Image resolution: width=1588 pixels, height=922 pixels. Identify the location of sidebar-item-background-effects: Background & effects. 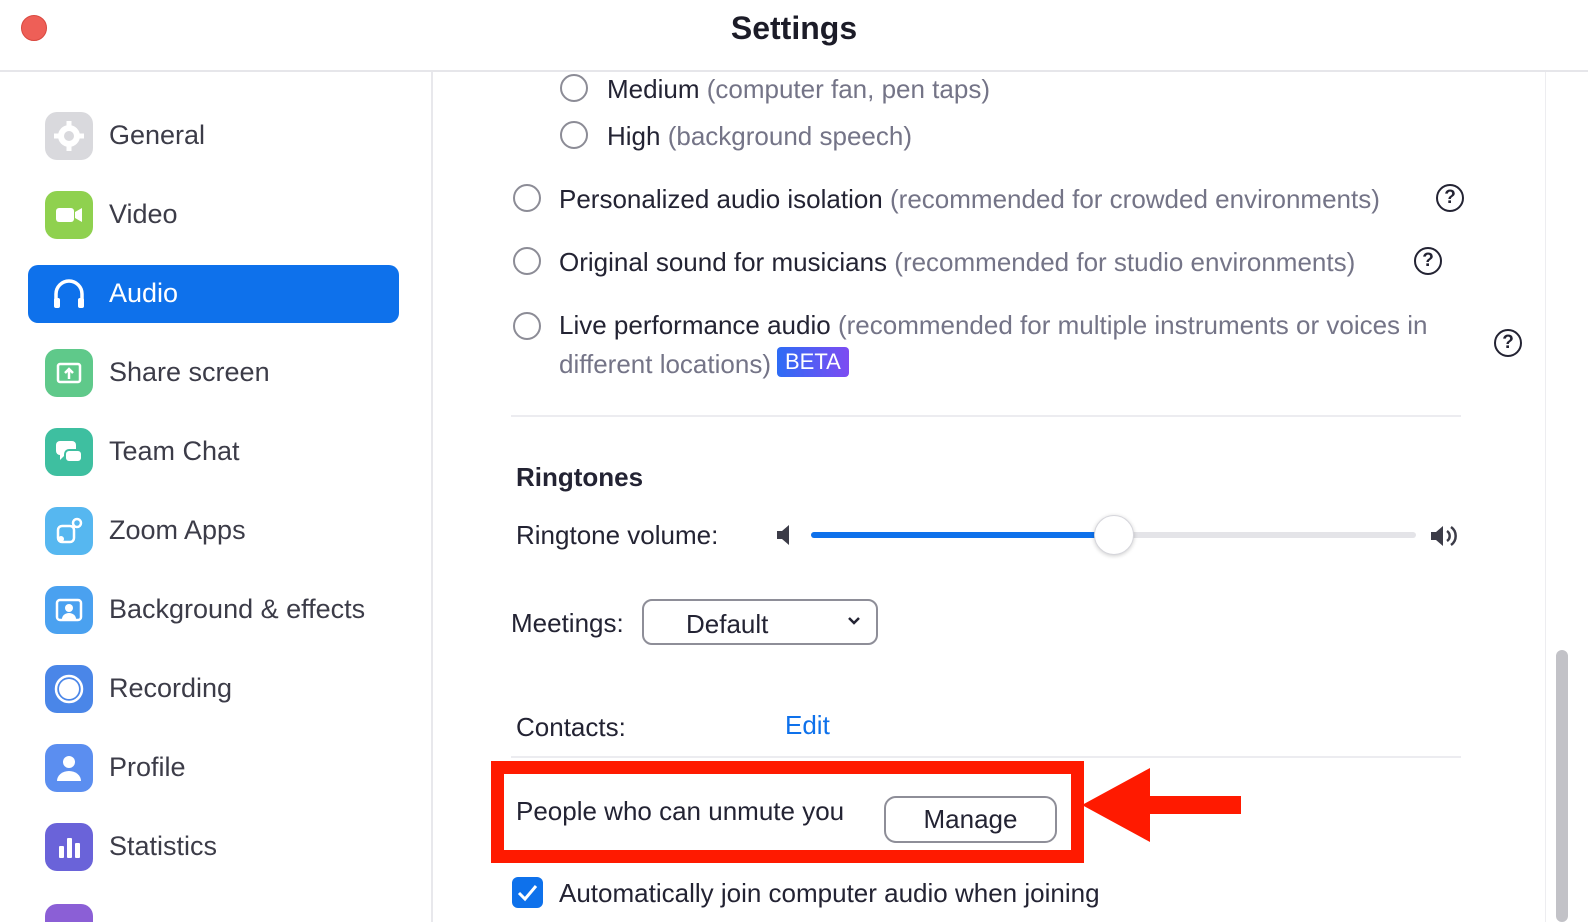
(213, 610).